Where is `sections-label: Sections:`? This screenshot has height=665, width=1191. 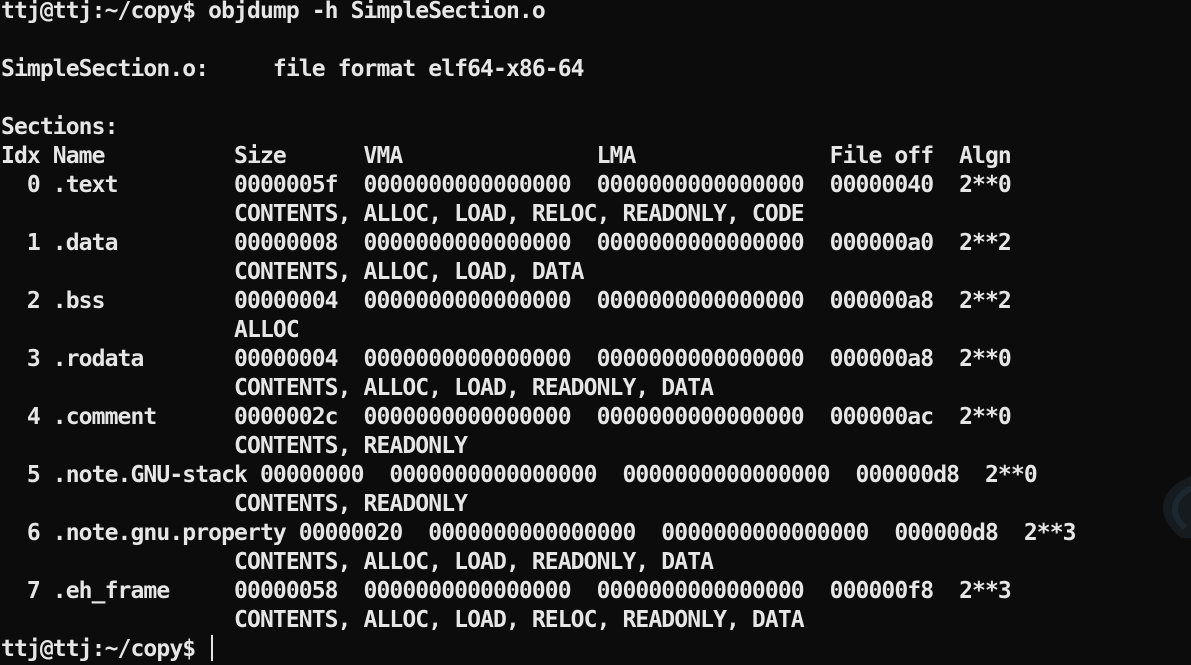 sections-label: Sections: is located at coordinates (59, 127).